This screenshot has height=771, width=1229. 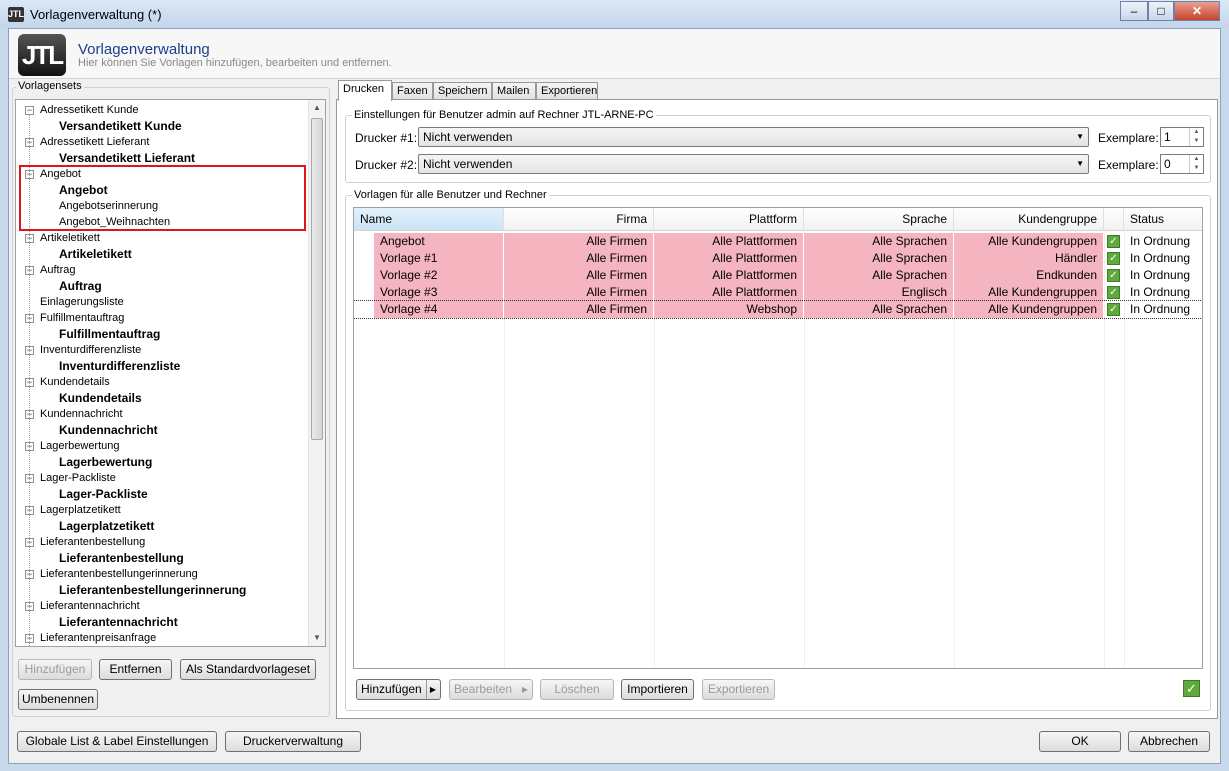 I want to click on scroll-thumb, so click(x=317, y=279).